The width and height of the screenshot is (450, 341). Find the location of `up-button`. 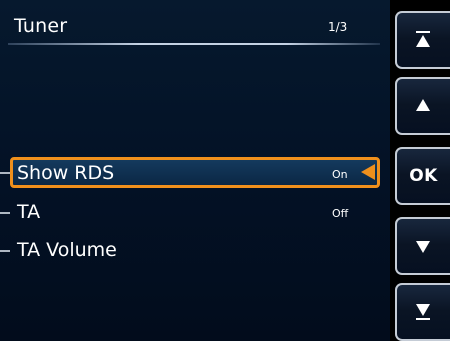

up-button is located at coordinates (422, 106).